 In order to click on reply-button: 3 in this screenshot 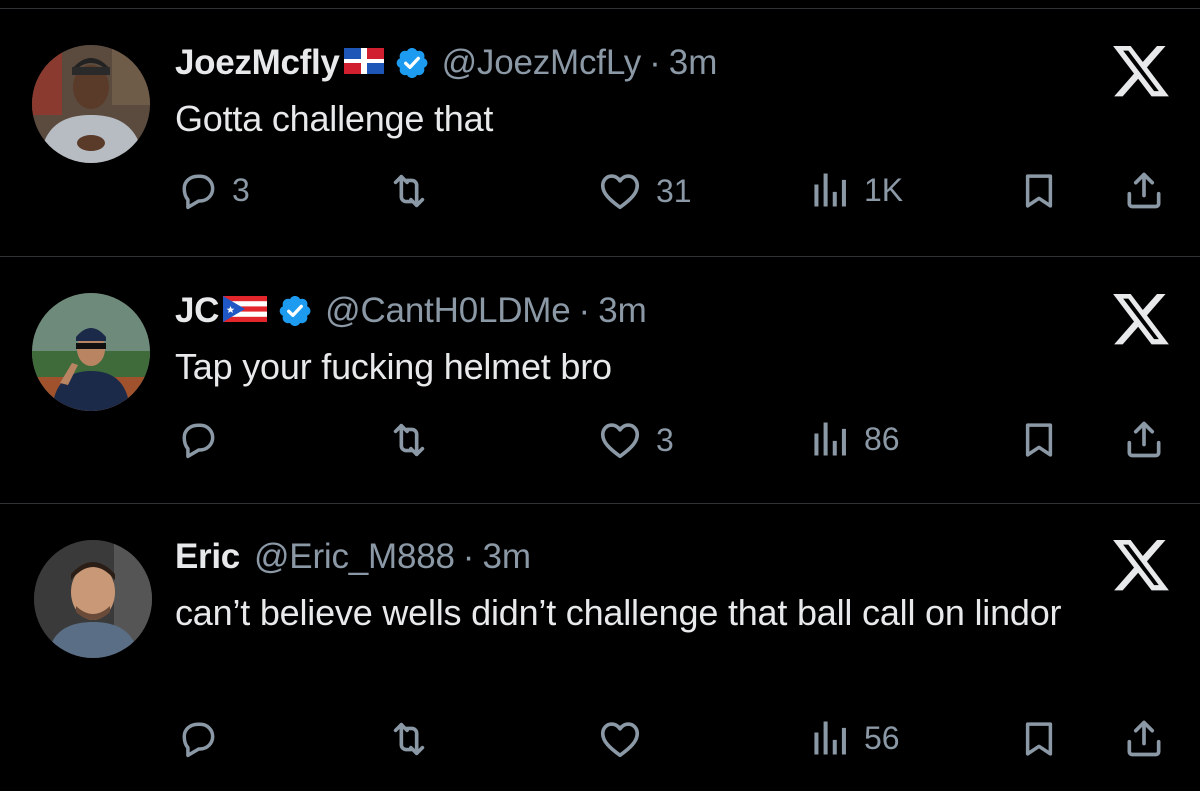, I will do `click(213, 190)`.